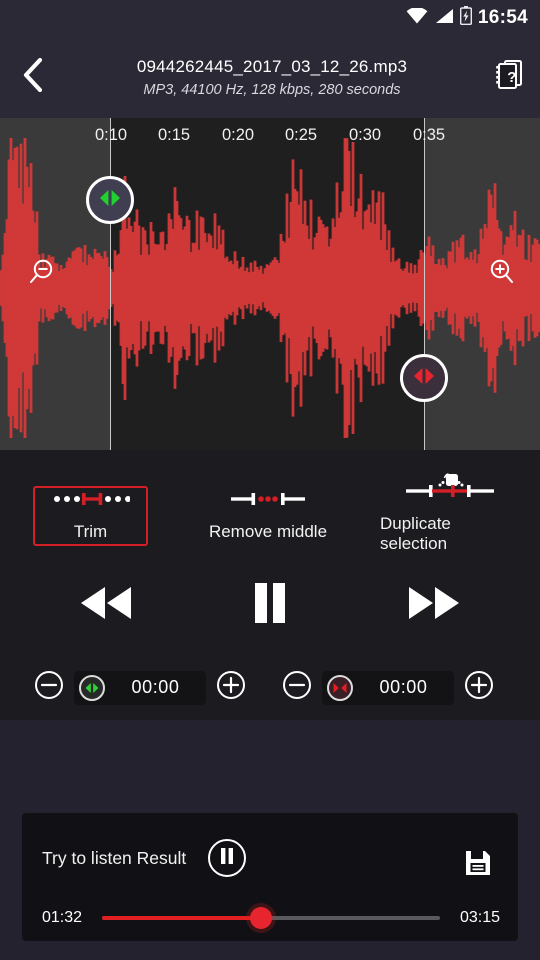 Image resolution: width=540 pixels, height=960 pixels. Describe the element at coordinates (268, 516) in the screenshot. I see `tool-remove-middle-button: Remove middle` at that location.